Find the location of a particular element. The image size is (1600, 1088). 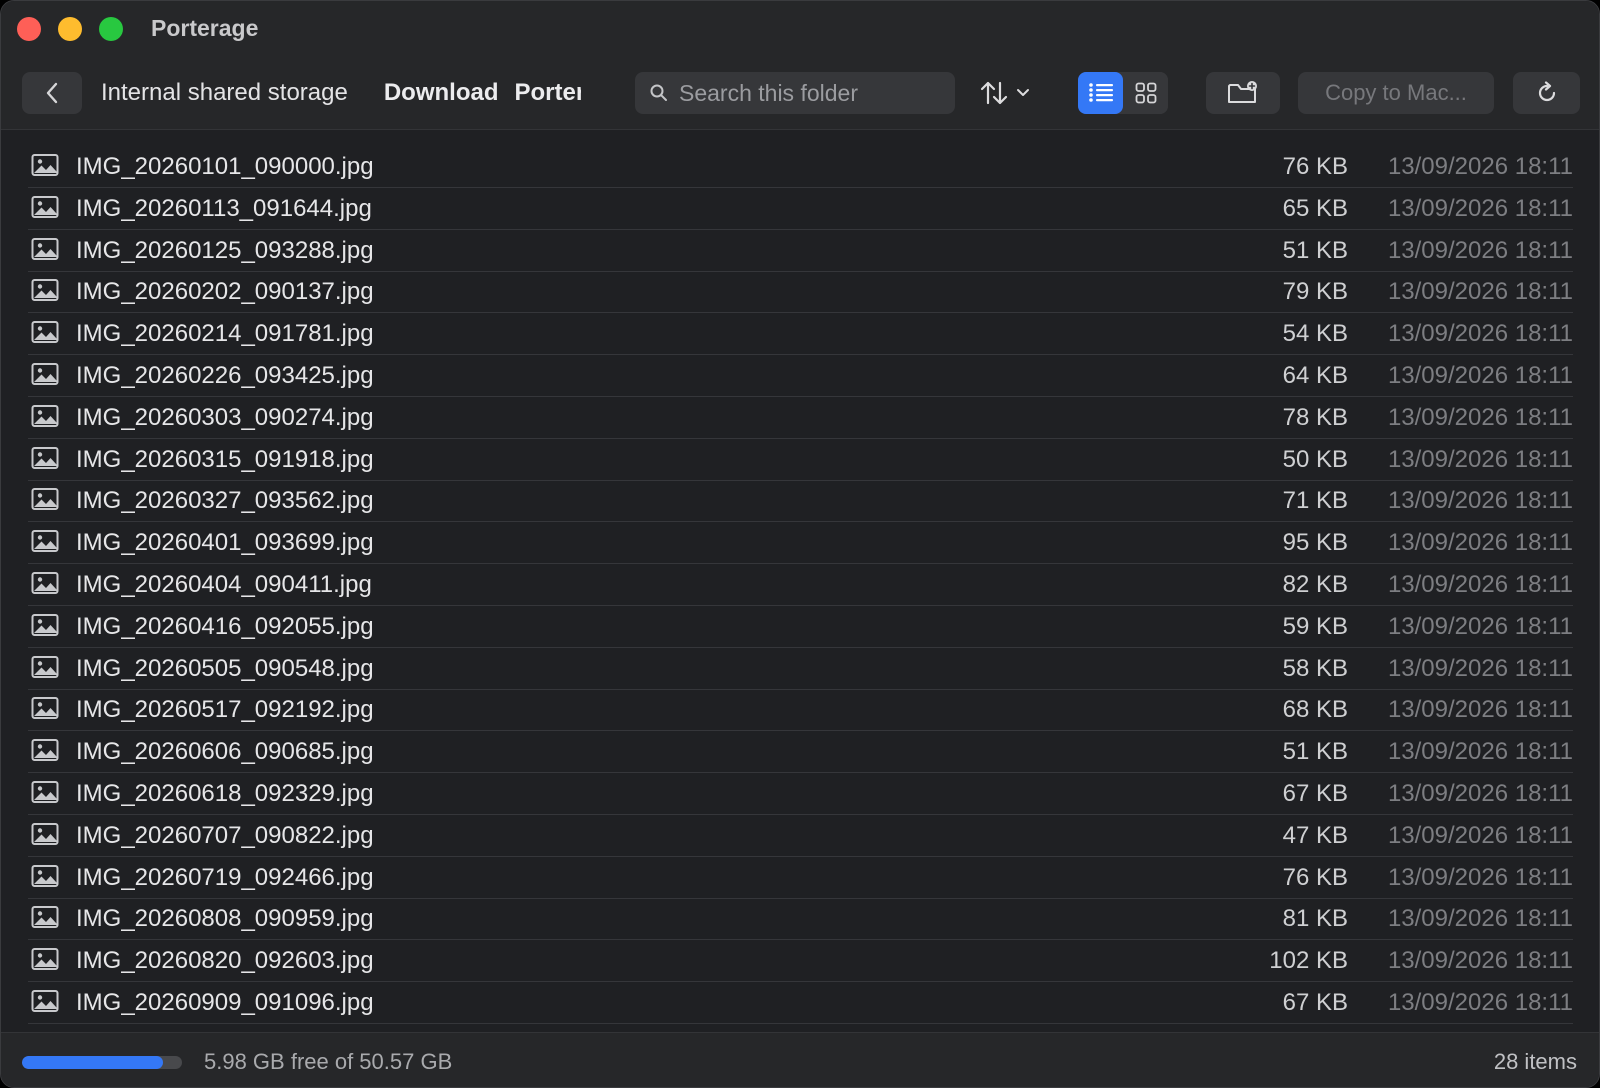

breadcrumb-item-download: Download is located at coordinates (441, 93).